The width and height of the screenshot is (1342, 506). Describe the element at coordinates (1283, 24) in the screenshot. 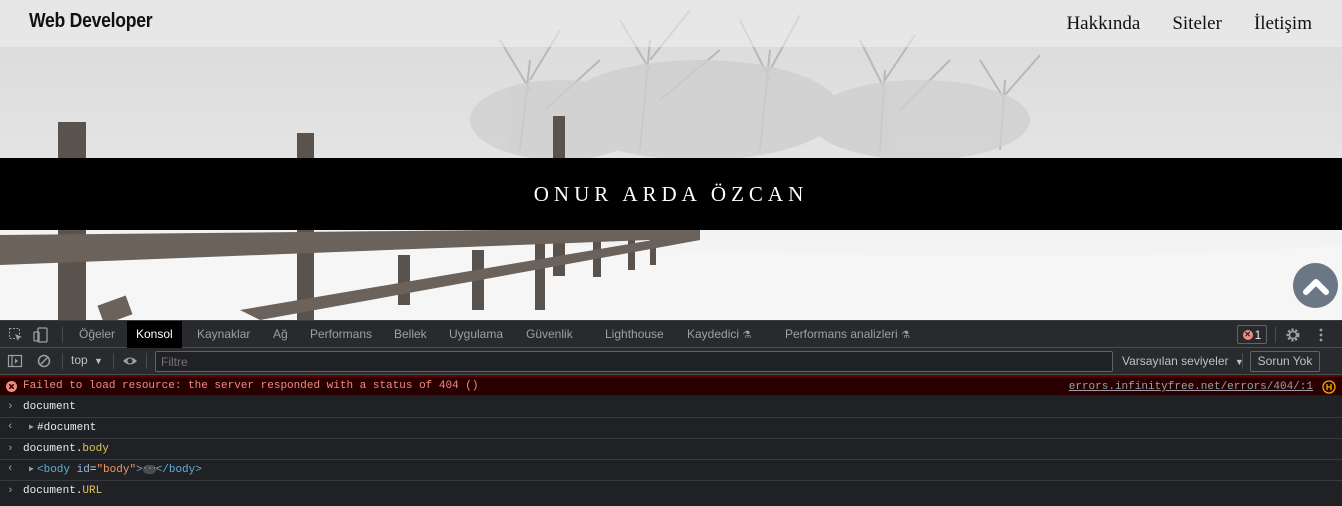

I see `nav-link-contact: İletişim` at that location.